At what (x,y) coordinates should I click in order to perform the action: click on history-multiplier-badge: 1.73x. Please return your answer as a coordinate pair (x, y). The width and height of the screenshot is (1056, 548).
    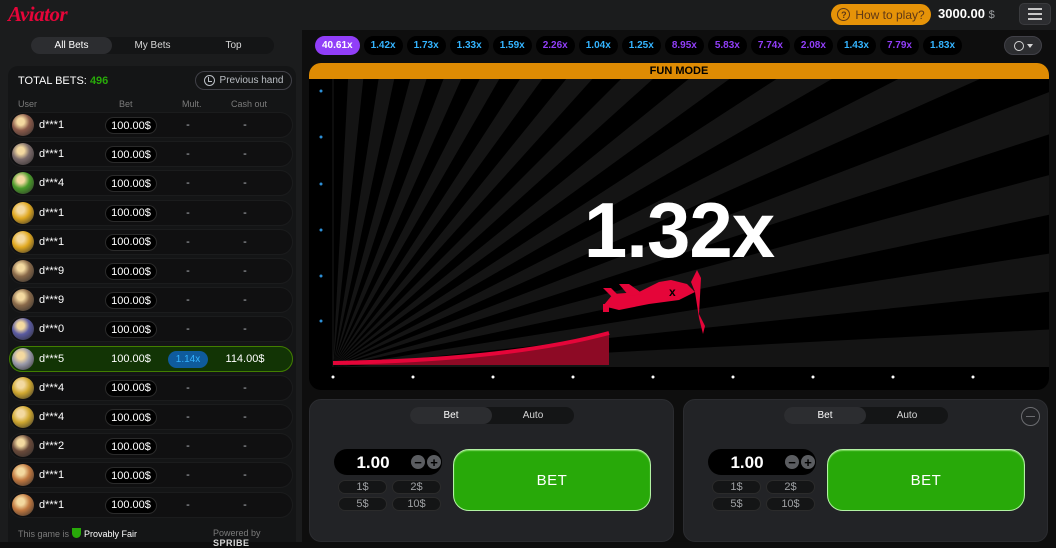
    Looking at the image, I should click on (426, 45).